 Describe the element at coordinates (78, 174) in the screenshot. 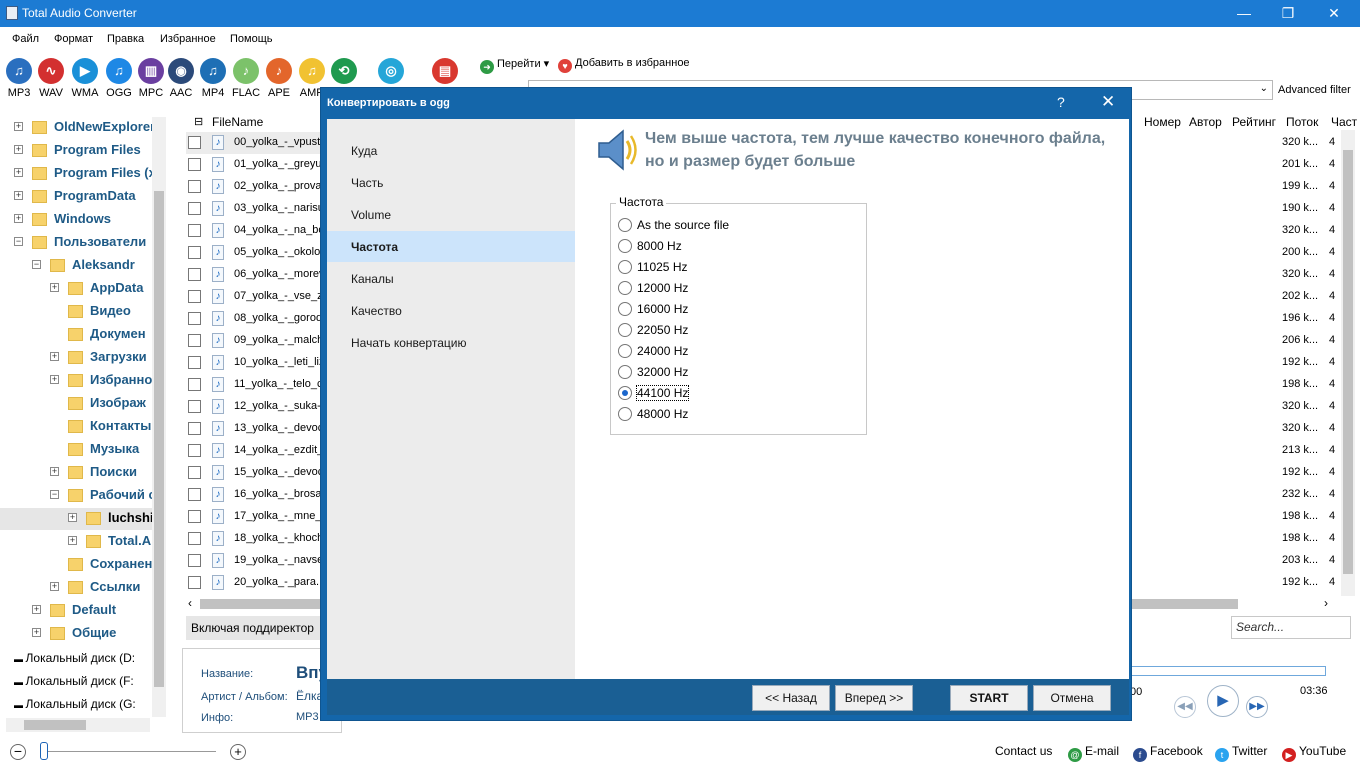

I see `tree-item: + Program Files (x` at that location.